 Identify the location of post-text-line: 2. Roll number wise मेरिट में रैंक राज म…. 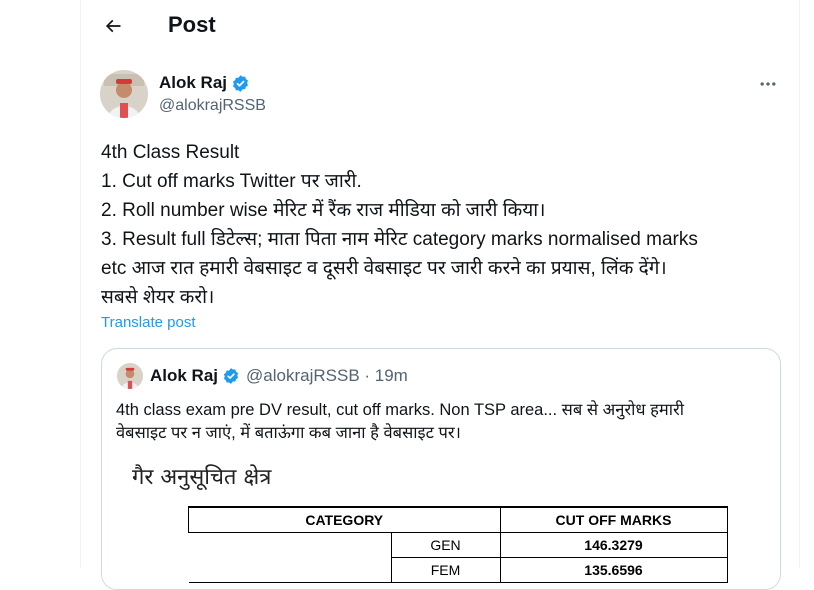
(323, 210).